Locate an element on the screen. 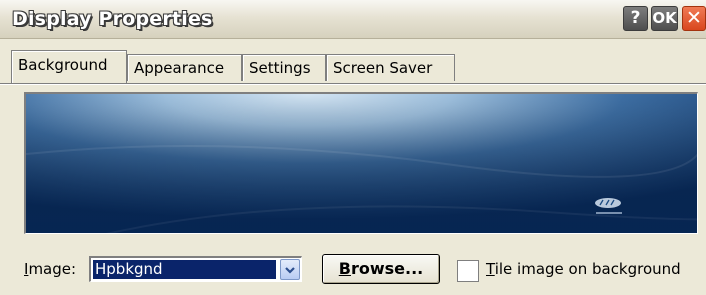 This screenshot has width=706, height=295. tile-label-text: ile image on background is located at coordinates (587, 269).